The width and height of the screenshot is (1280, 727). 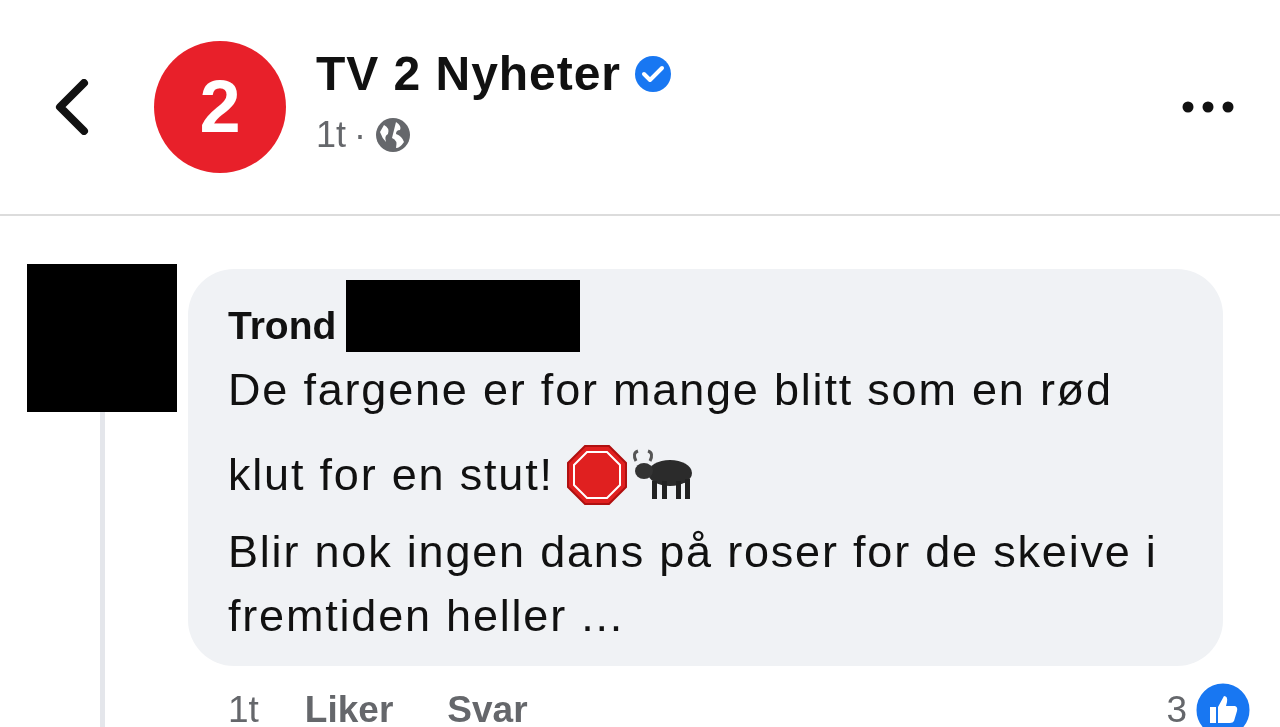 What do you see at coordinates (468, 74) in the screenshot?
I see `page-name: TV 2 Nyheter` at bounding box center [468, 74].